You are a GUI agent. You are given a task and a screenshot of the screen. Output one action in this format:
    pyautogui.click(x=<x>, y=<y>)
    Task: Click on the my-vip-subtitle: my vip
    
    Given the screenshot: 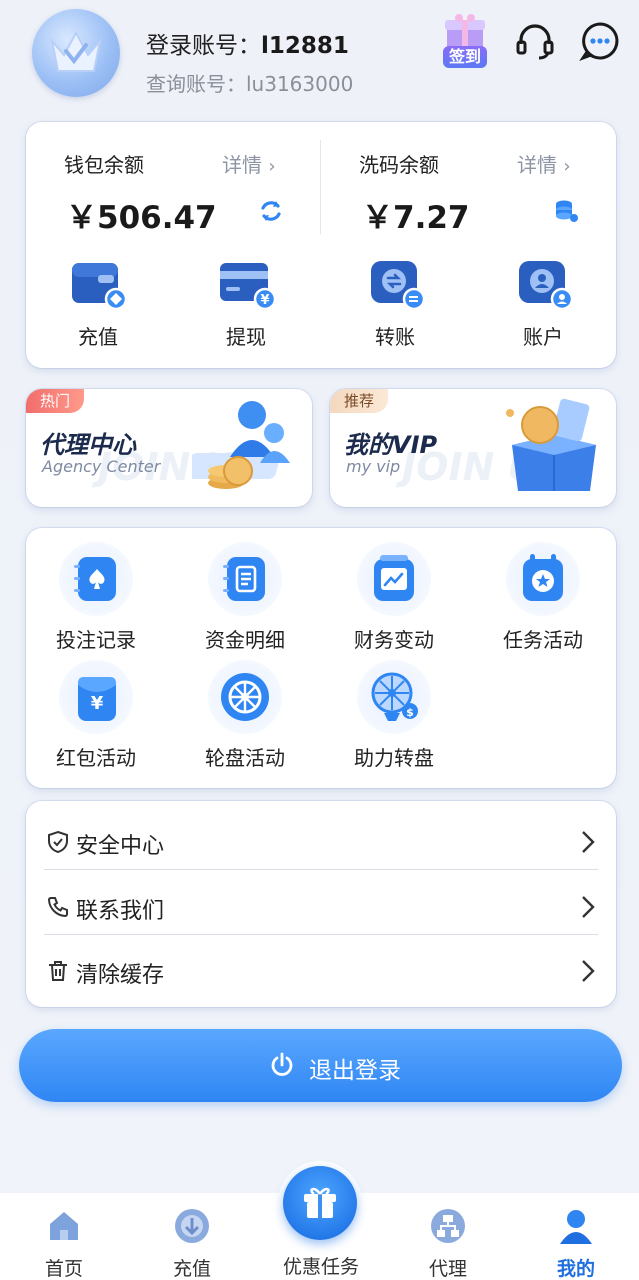 What is the action you would take?
    pyautogui.click(x=373, y=466)
    